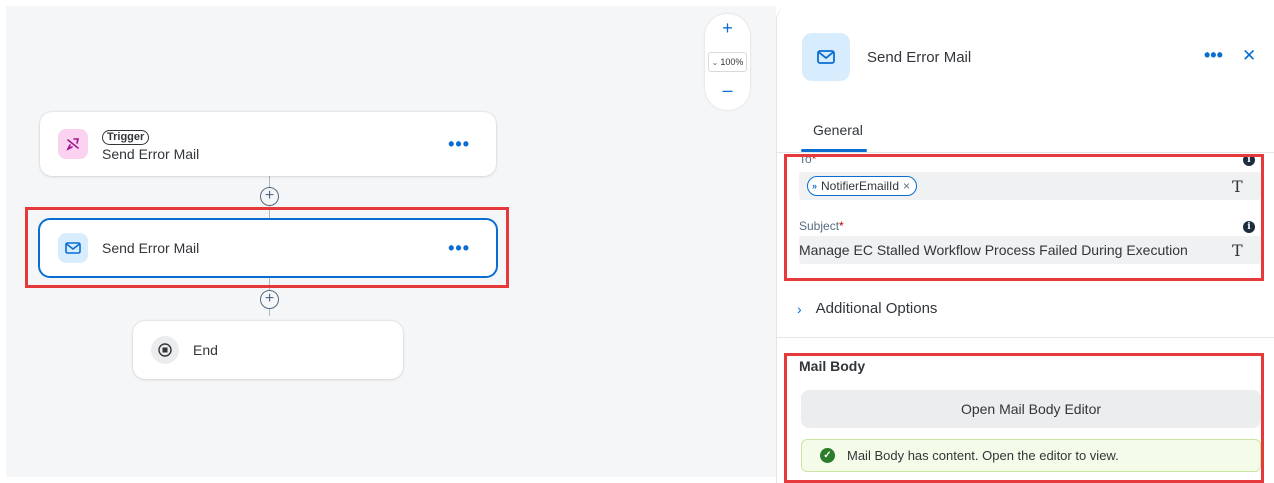 This screenshot has width=1274, height=483. I want to click on trigger-node: Trigger Send Error Mail •••, so click(268, 144).